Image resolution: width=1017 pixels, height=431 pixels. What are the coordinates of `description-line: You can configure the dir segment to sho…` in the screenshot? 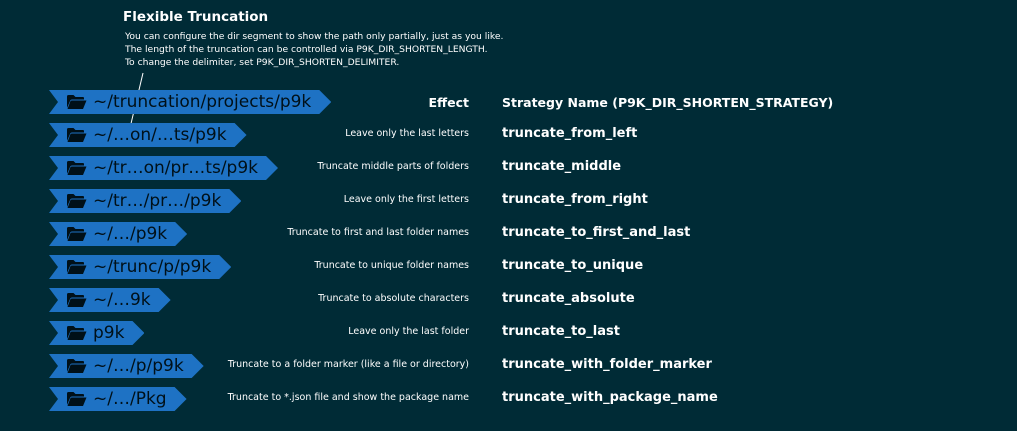 It's located at (314, 36).